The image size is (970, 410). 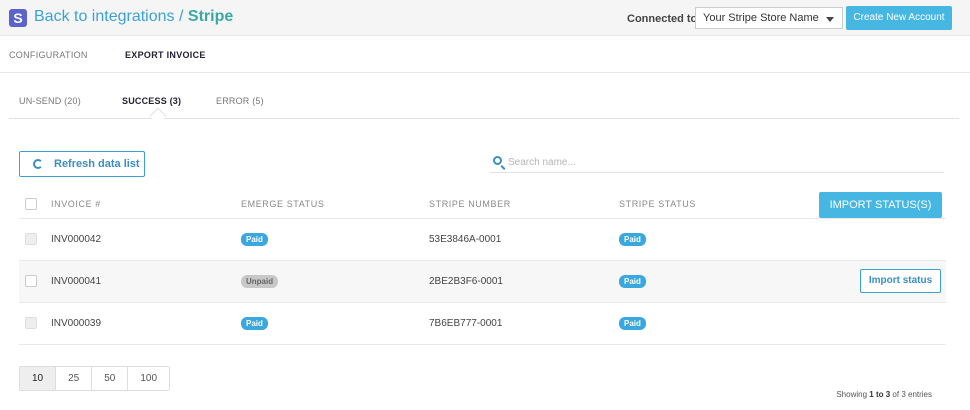 What do you see at coordinates (470, 204) in the screenshot?
I see `column-header-stripe-number: STRIPE NUMBER` at bounding box center [470, 204].